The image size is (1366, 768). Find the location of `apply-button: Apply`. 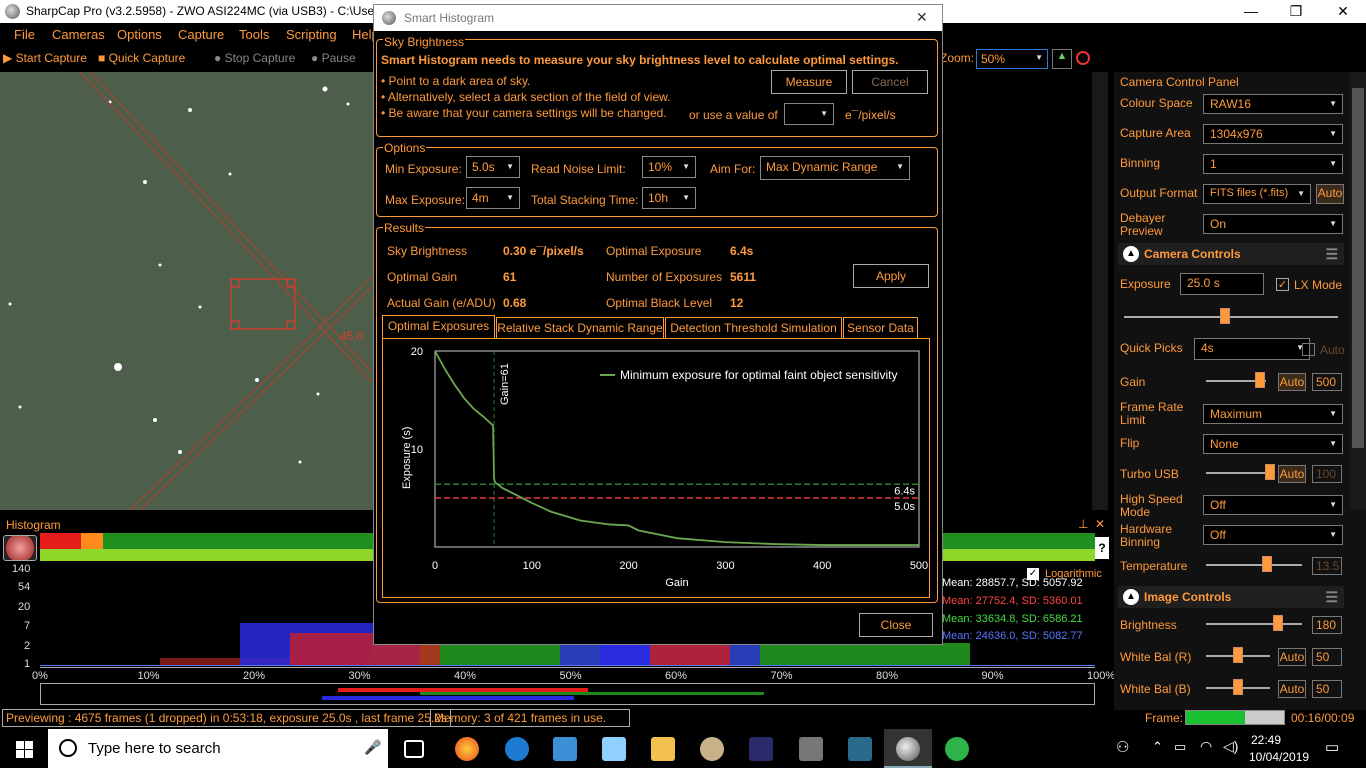

apply-button: Apply is located at coordinates (891, 276).